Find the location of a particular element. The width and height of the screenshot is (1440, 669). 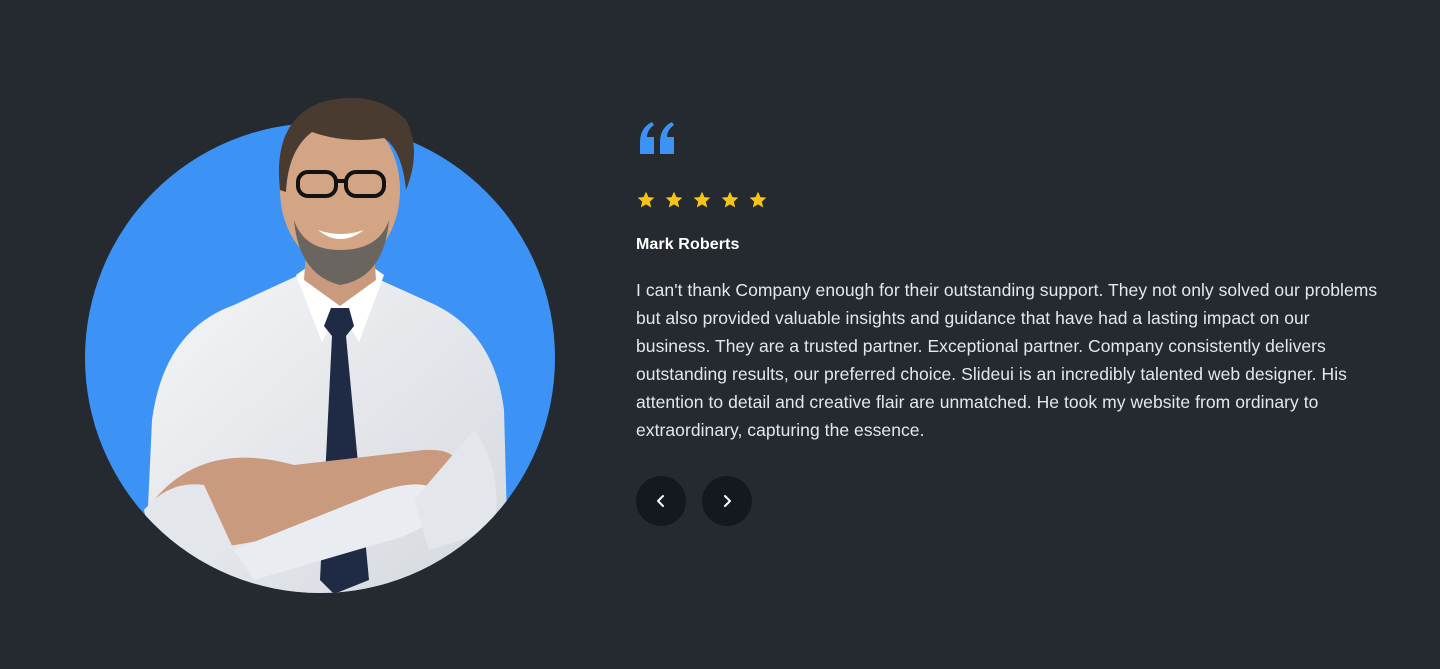

chevron-left-icon is located at coordinates (660, 501).